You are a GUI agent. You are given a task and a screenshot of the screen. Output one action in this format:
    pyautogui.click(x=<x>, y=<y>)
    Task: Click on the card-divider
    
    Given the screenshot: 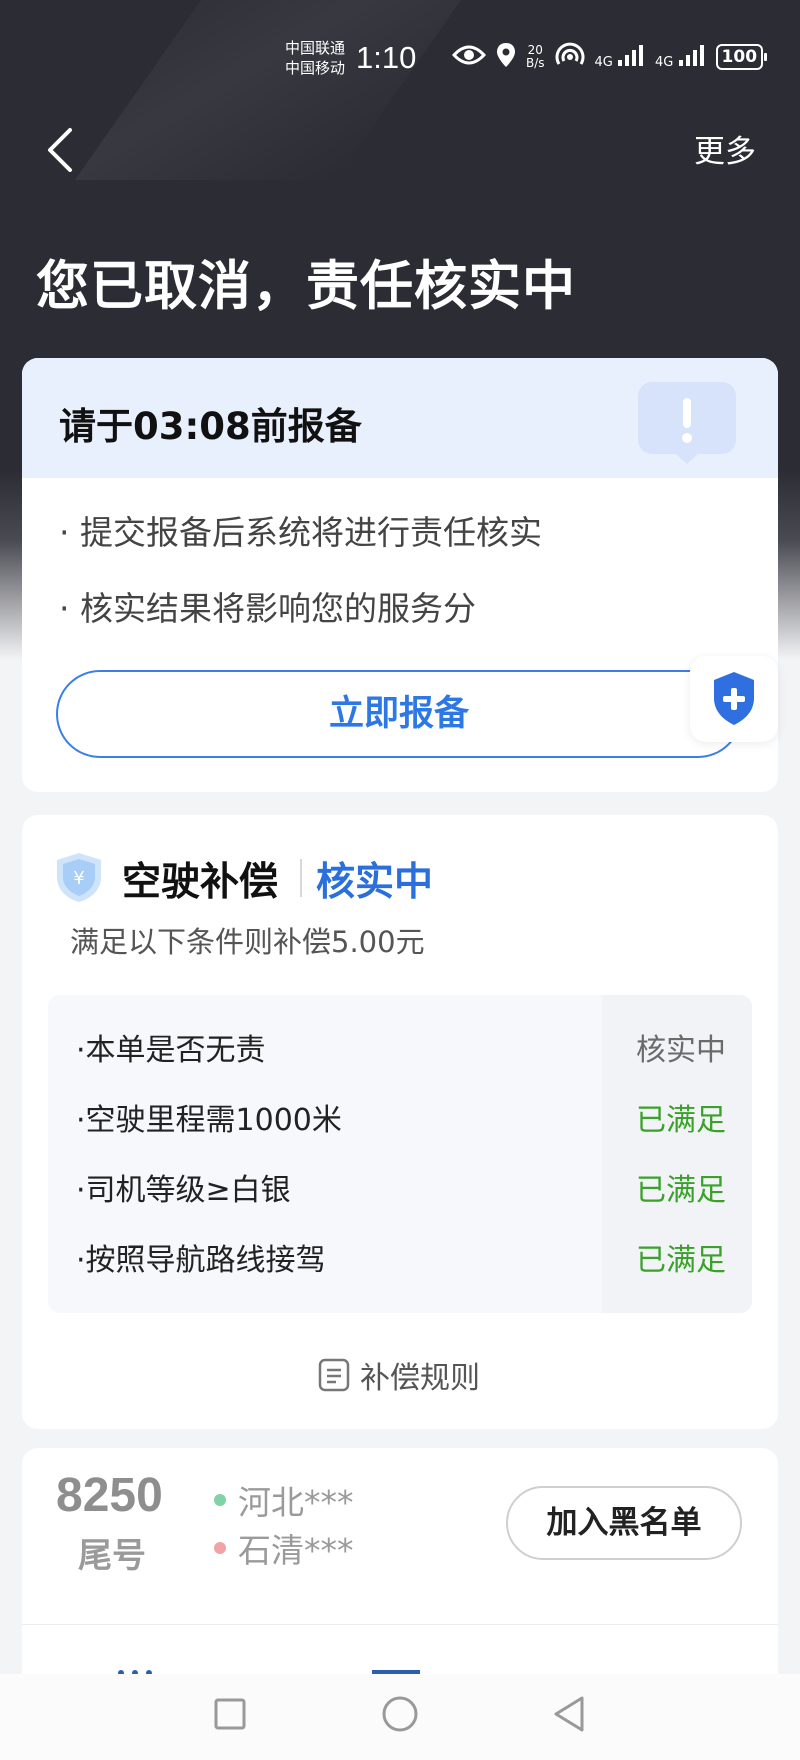 What is the action you would take?
    pyautogui.click(x=400, y=1624)
    